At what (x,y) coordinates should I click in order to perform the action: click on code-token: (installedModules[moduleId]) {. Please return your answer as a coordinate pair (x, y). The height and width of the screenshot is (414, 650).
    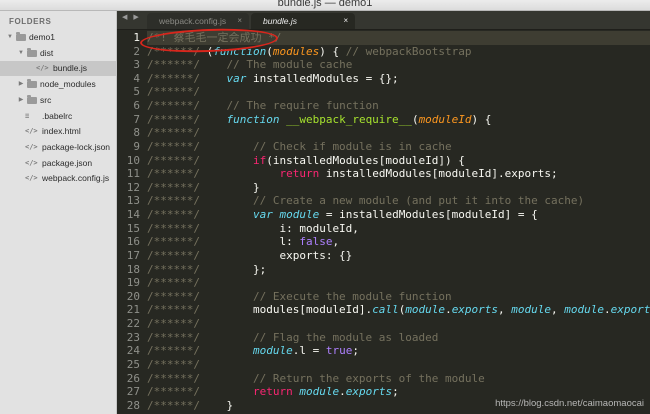
    Looking at the image, I should click on (365, 160).